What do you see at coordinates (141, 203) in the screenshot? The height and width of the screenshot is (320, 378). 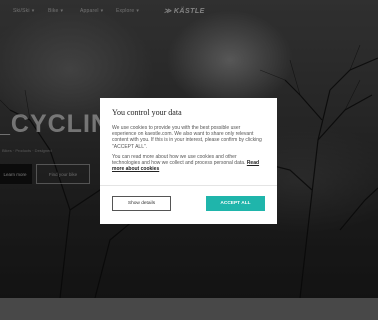 I see `show-details-button: Show details` at bounding box center [141, 203].